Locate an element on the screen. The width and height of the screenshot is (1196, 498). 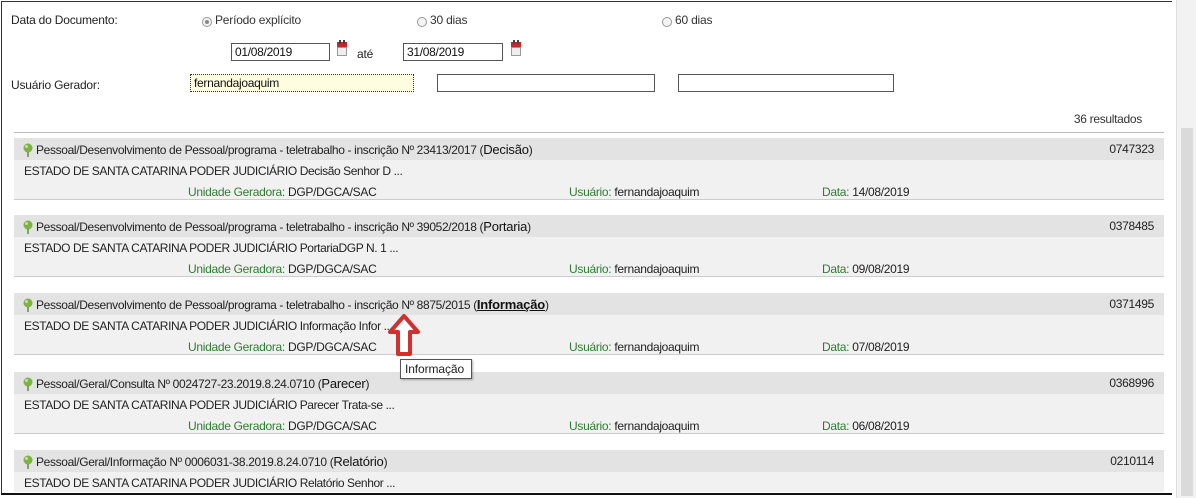
arrow-up-icon is located at coordinates (404, 335).